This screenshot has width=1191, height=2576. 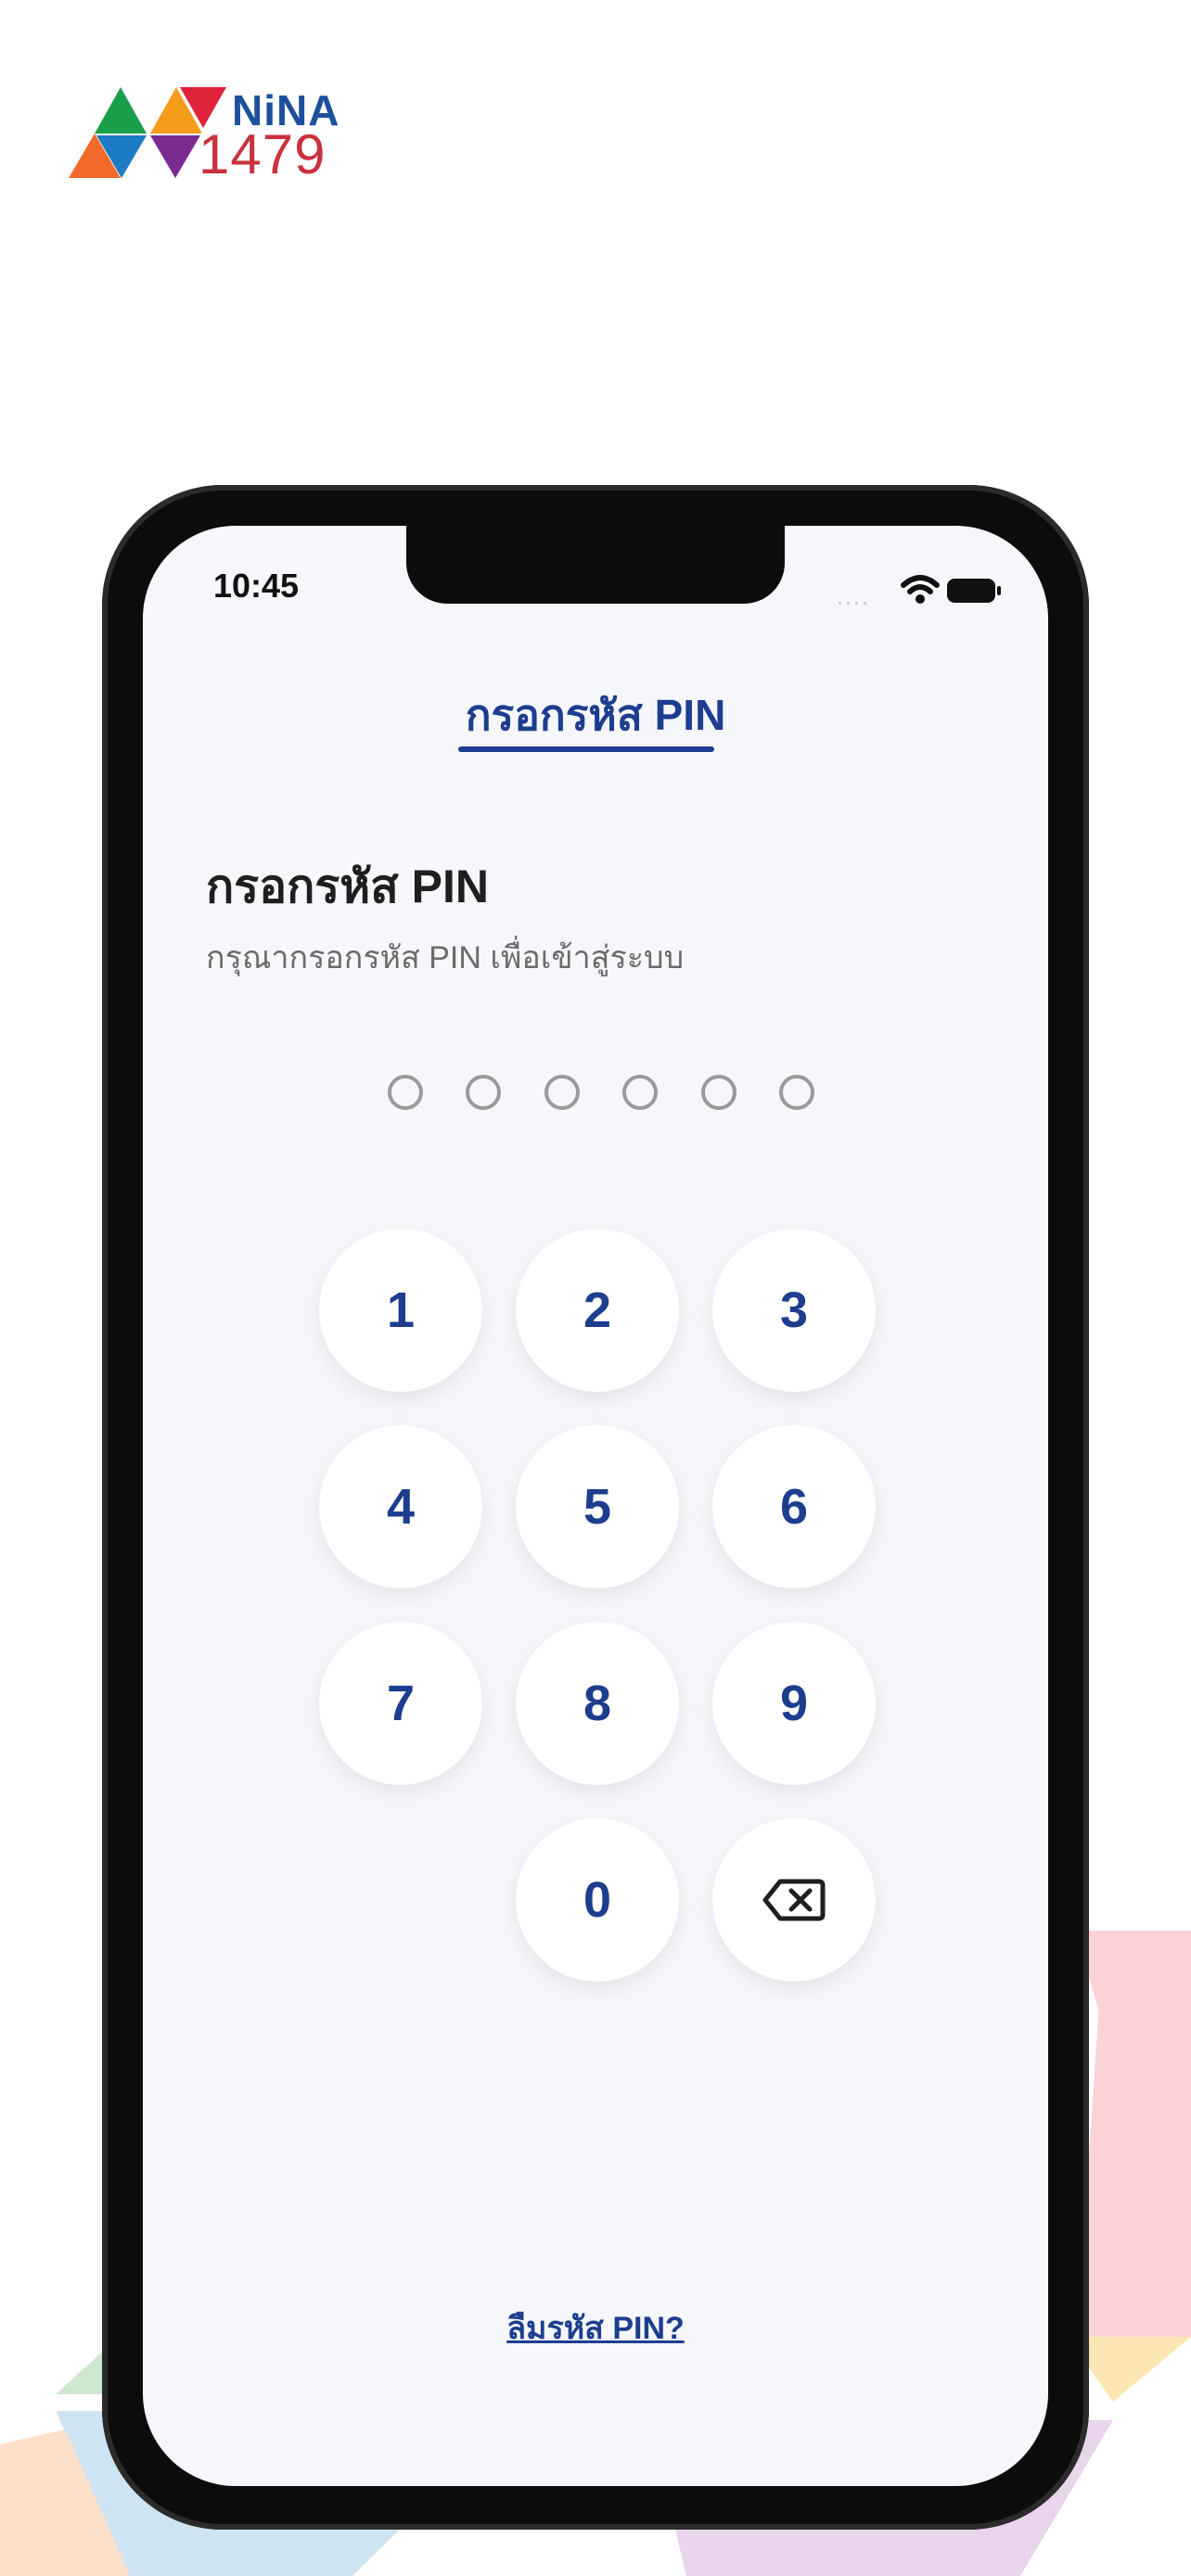 What do you see at coordinates (400, 1506) in the screenshot?
I see `key-4: 4` at bounding box center [400, 1506].